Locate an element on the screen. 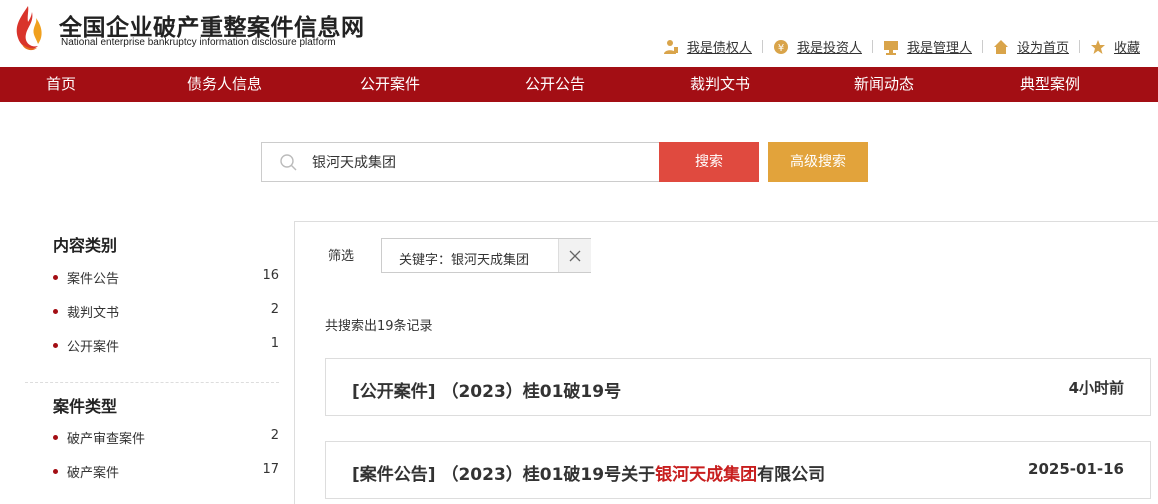 This screenshot has height=504, width=1158. case-type-title: 案件类型 is located at coordinates (85, 406).